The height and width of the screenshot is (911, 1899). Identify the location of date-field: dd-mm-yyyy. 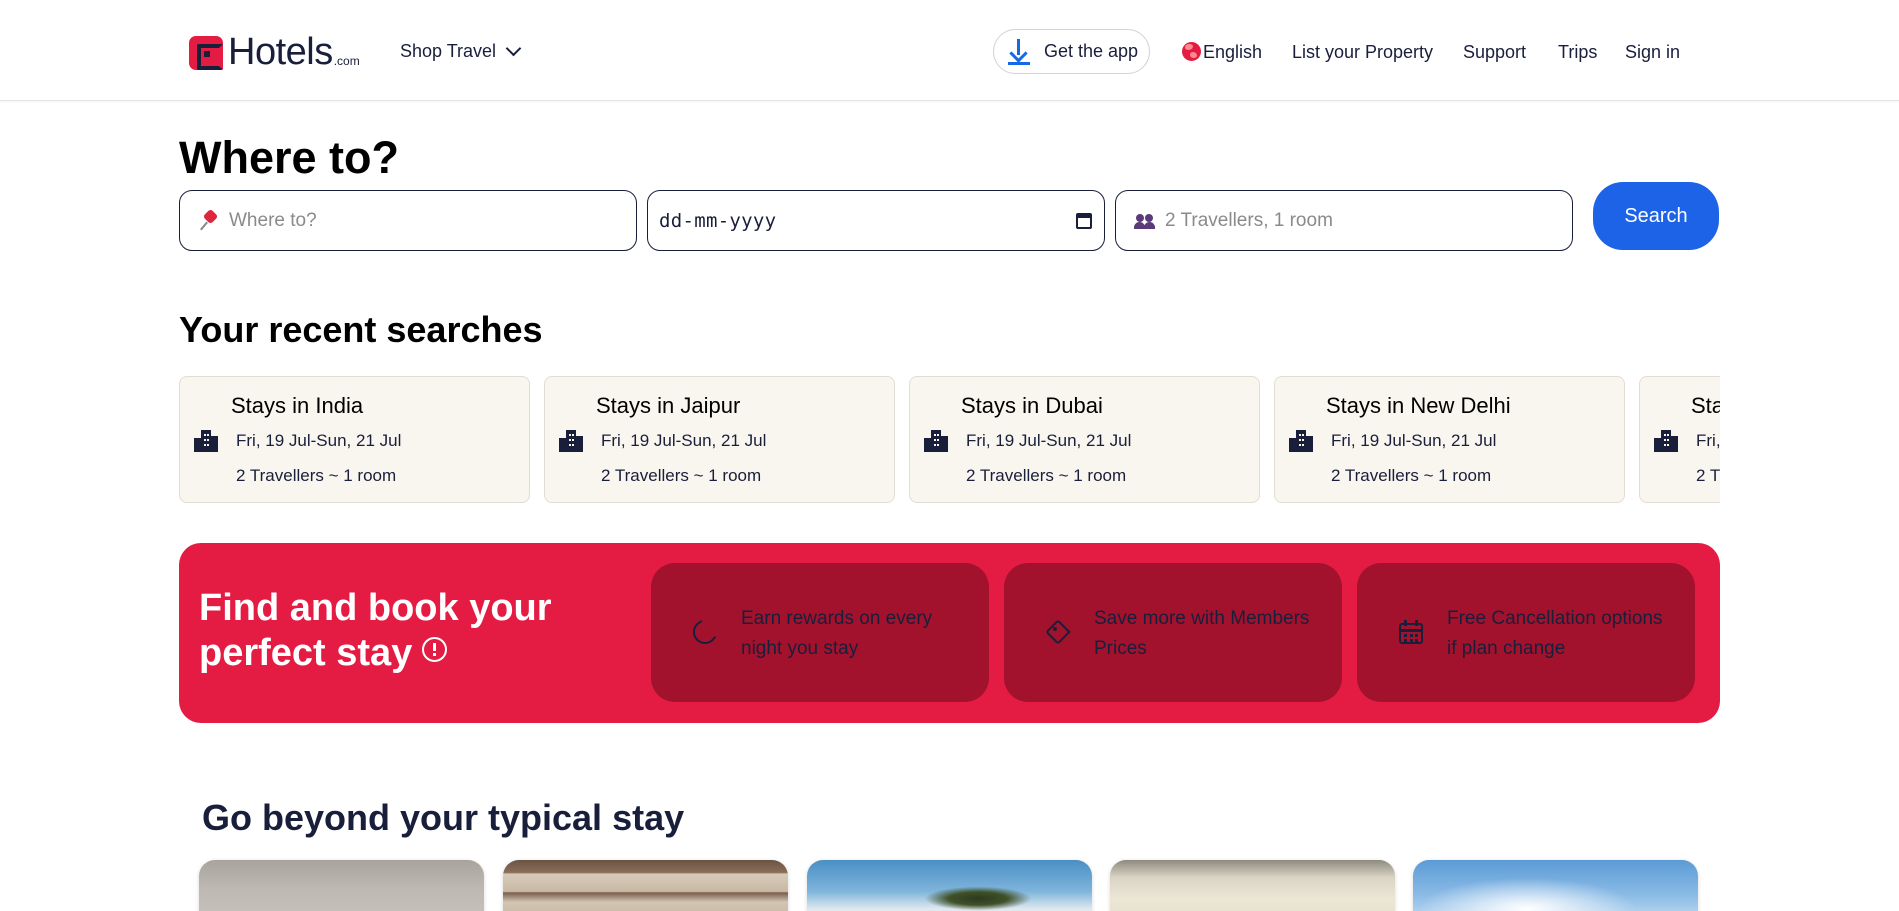
(876, 220).